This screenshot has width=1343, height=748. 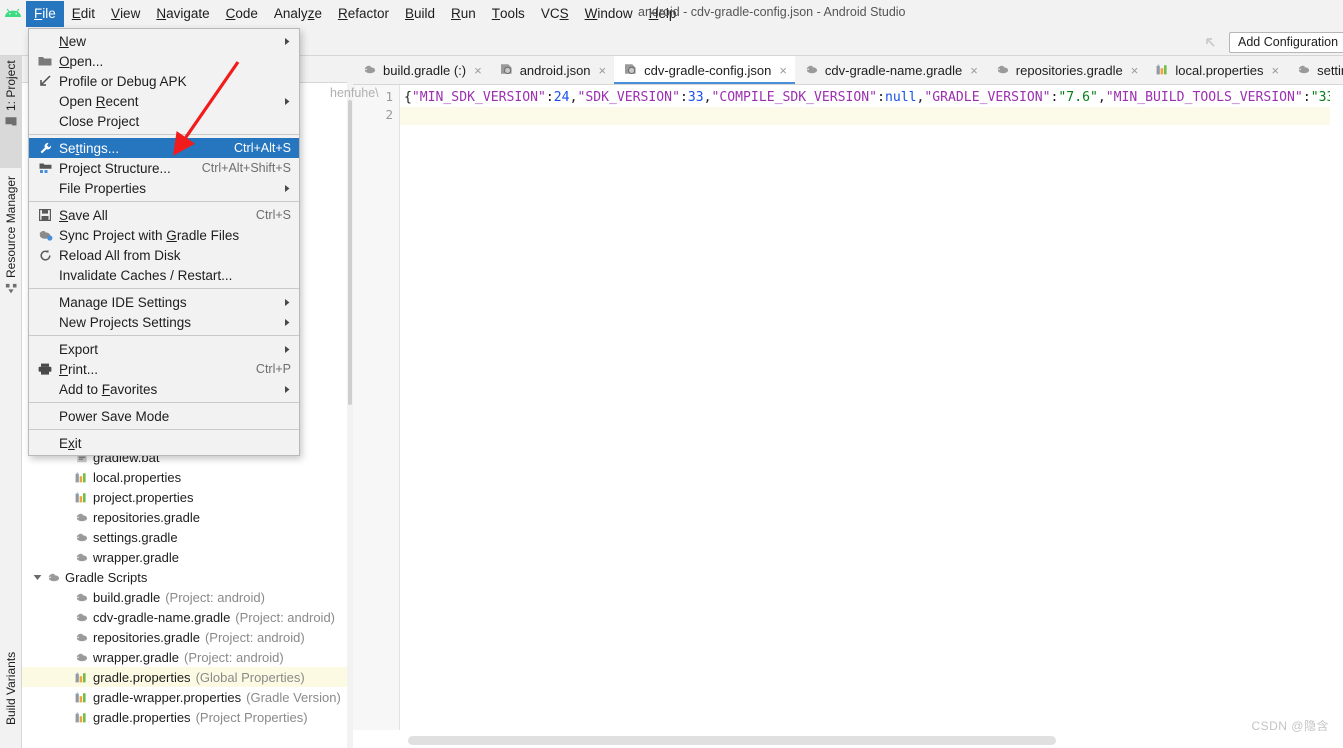 What do you see at coordinates (246, 168) in the screenshot?
I see `menu-item-shortcut: Ctrl+Alt+Shift+S` at bounding box center [246, 168].